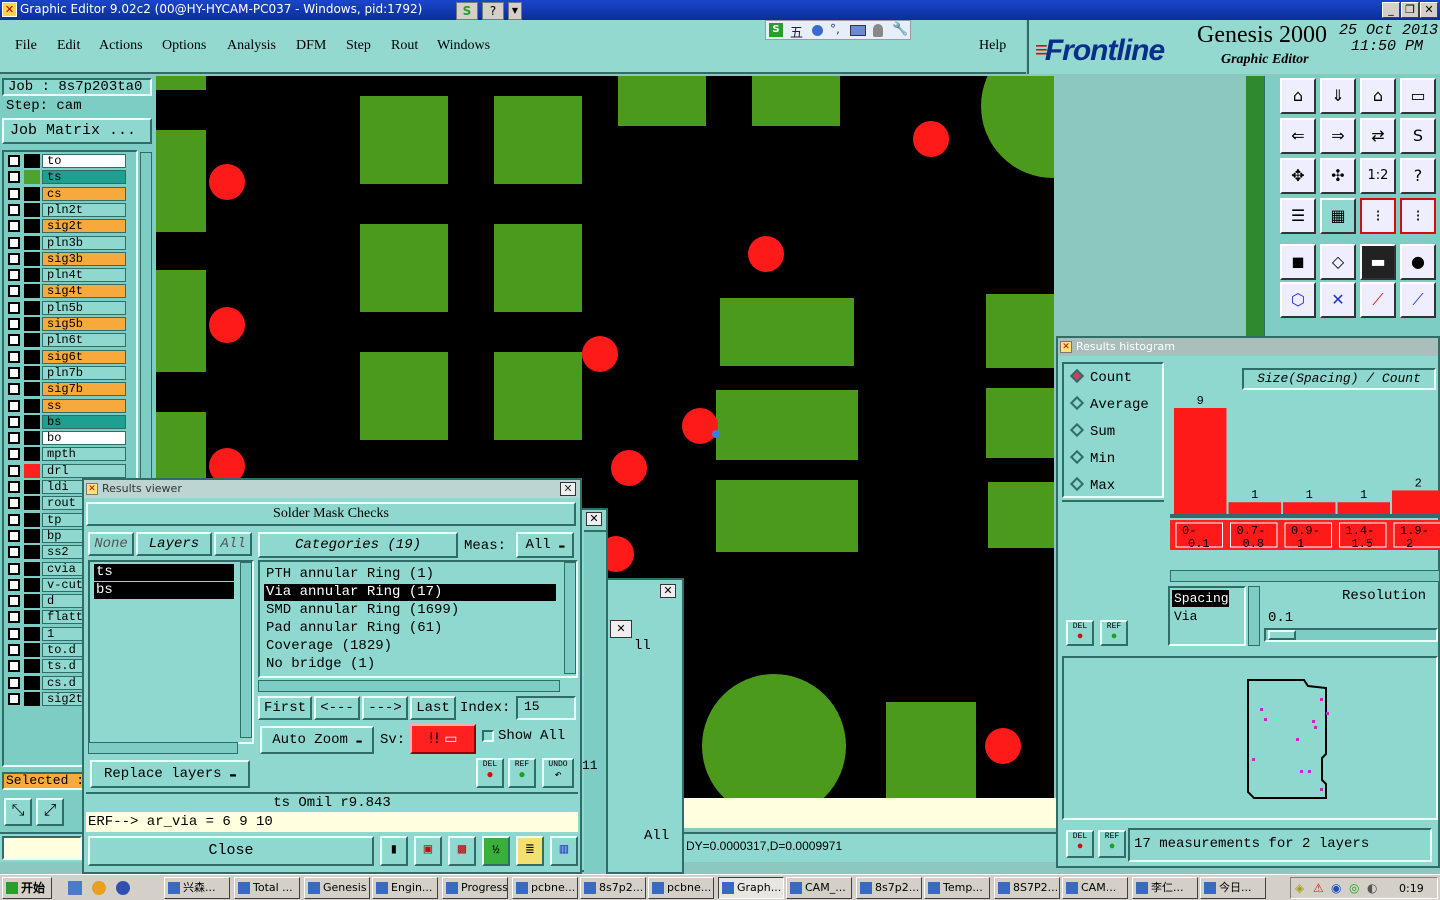 The image size is (1440, 900). Describe the element at coordinates (184, 46) in the screenshot. I see `menu-options: Options` at that location.